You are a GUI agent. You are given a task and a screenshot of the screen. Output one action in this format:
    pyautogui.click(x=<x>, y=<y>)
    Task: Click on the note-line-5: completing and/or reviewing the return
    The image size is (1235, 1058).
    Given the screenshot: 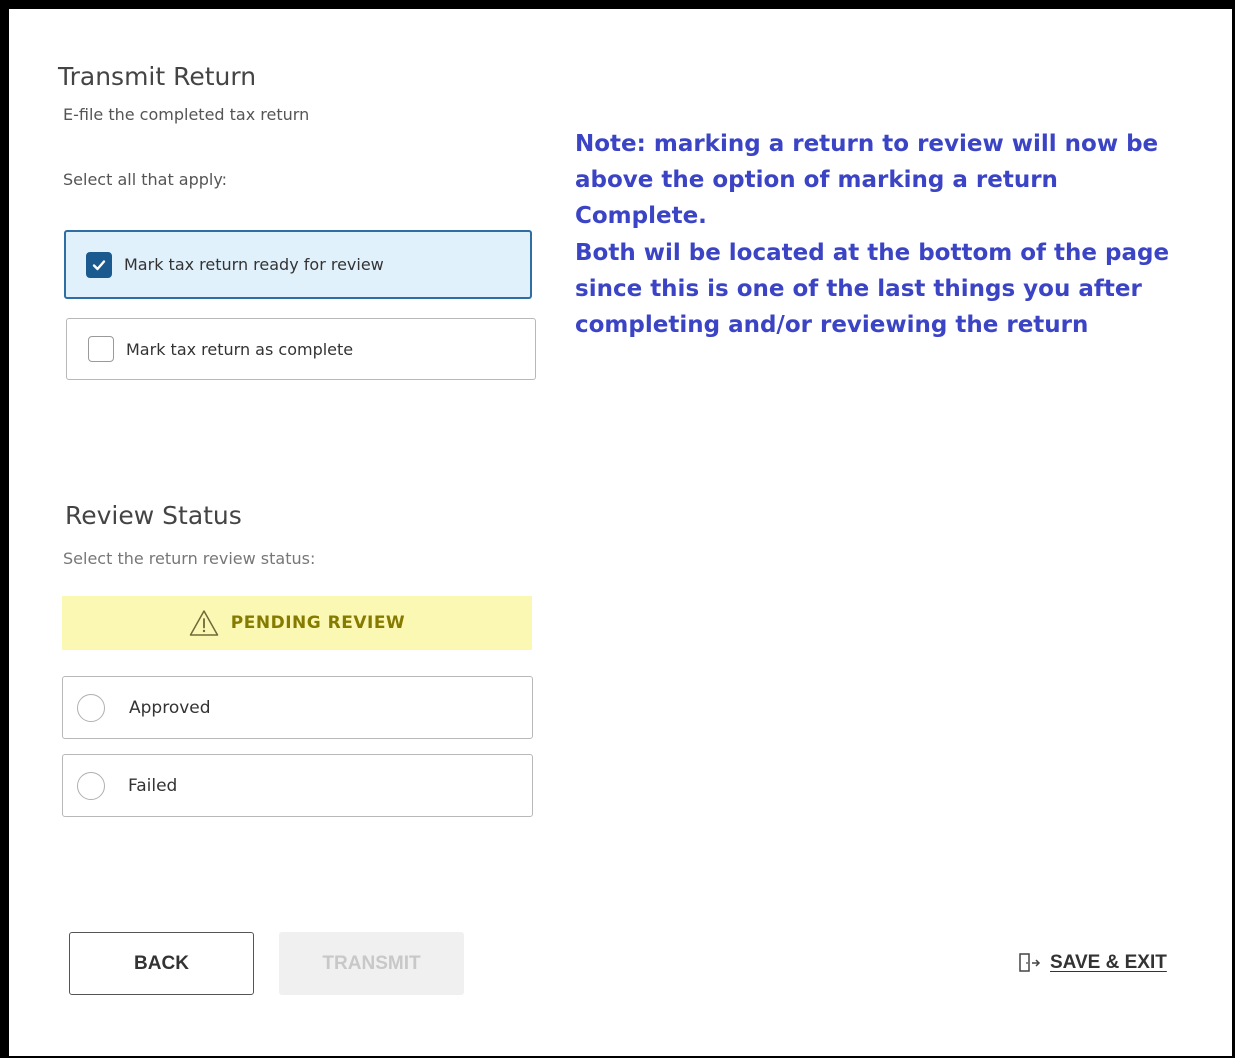 What is the action you would take?
    pyautogui.click(x=832, y=325)
    